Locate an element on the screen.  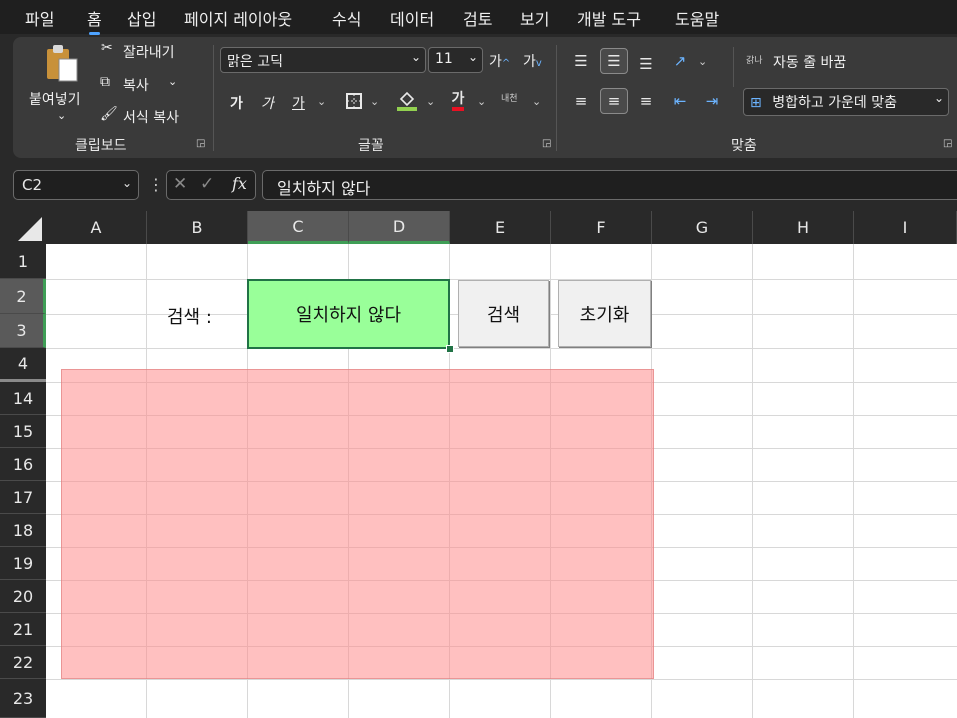
merge-center-label: 병합하고 가운데 맞춤 is located at coordinates (835, 103).